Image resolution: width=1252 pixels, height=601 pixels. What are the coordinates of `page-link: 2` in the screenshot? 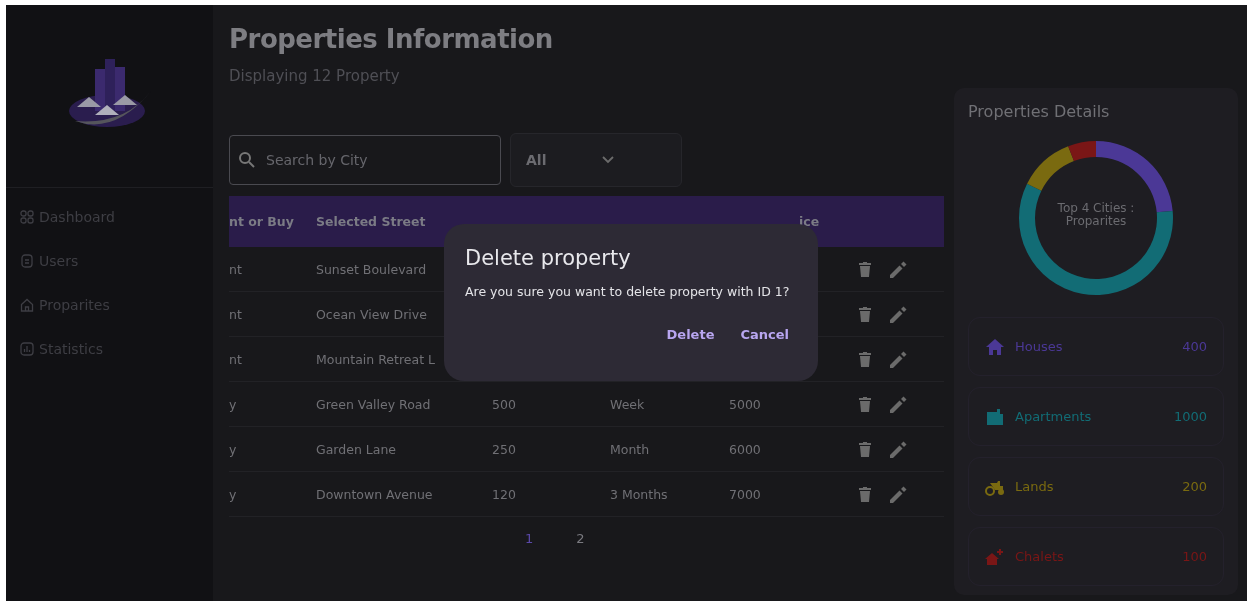 It's located at (580, 538).